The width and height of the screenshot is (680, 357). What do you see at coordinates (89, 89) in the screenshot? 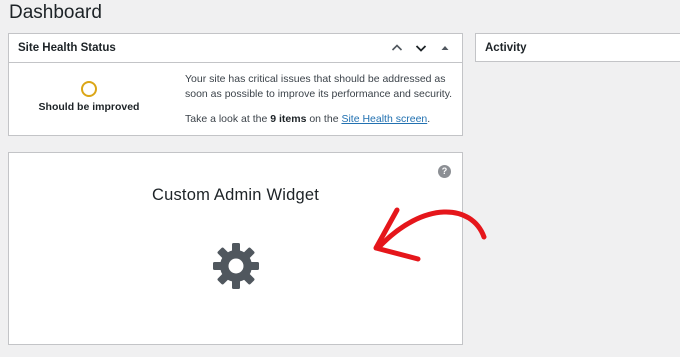
I see `progress-ring-icon` at bounding box center [89, 89].